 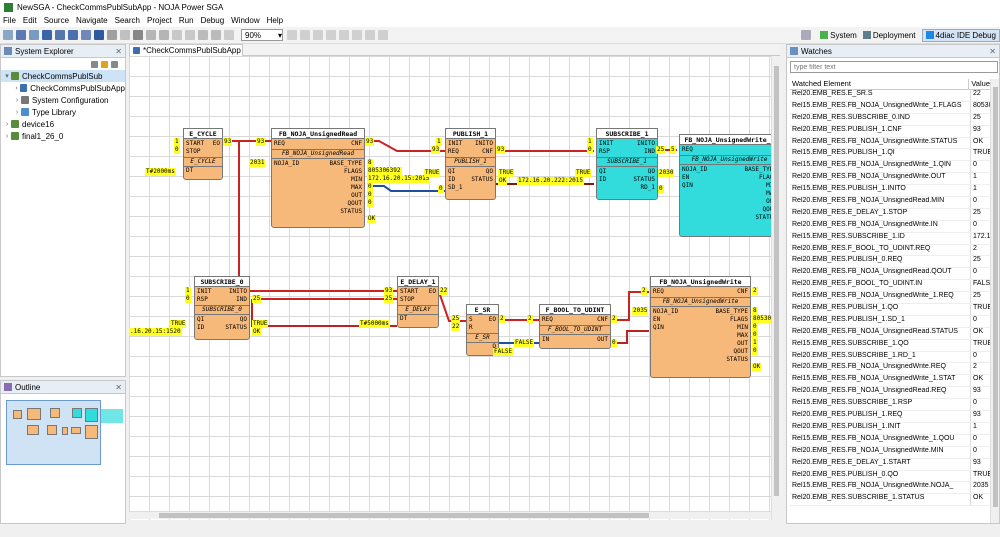 I want to click on tree-item-checkcommspublsub: ▾ CheckCommsPublSub, so click(x=63, y=76).